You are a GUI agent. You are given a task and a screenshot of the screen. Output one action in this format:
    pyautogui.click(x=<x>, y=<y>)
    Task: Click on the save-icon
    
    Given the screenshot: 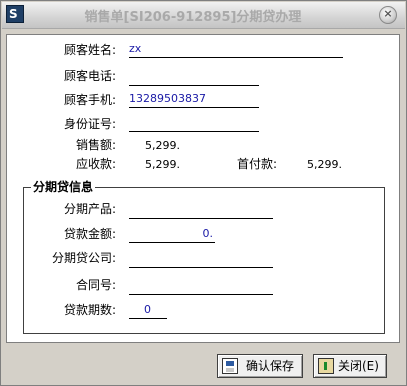 What is the action you would take?
    pyautogui.click(x=230, y=366)
    